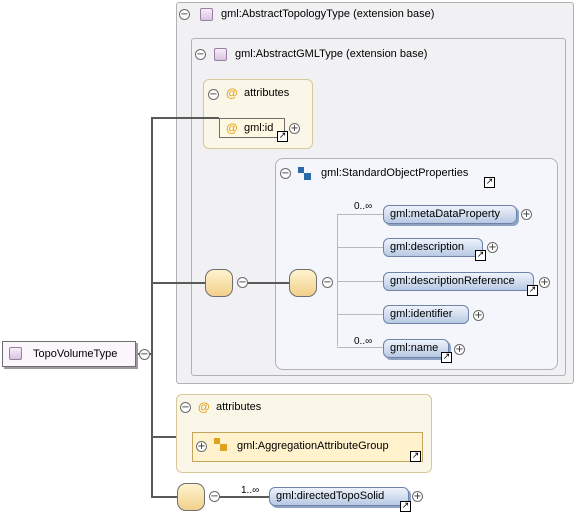 The height and width of the screenshot is (517, 576). I want to click on attribute-group-icon, so click(221, 445).